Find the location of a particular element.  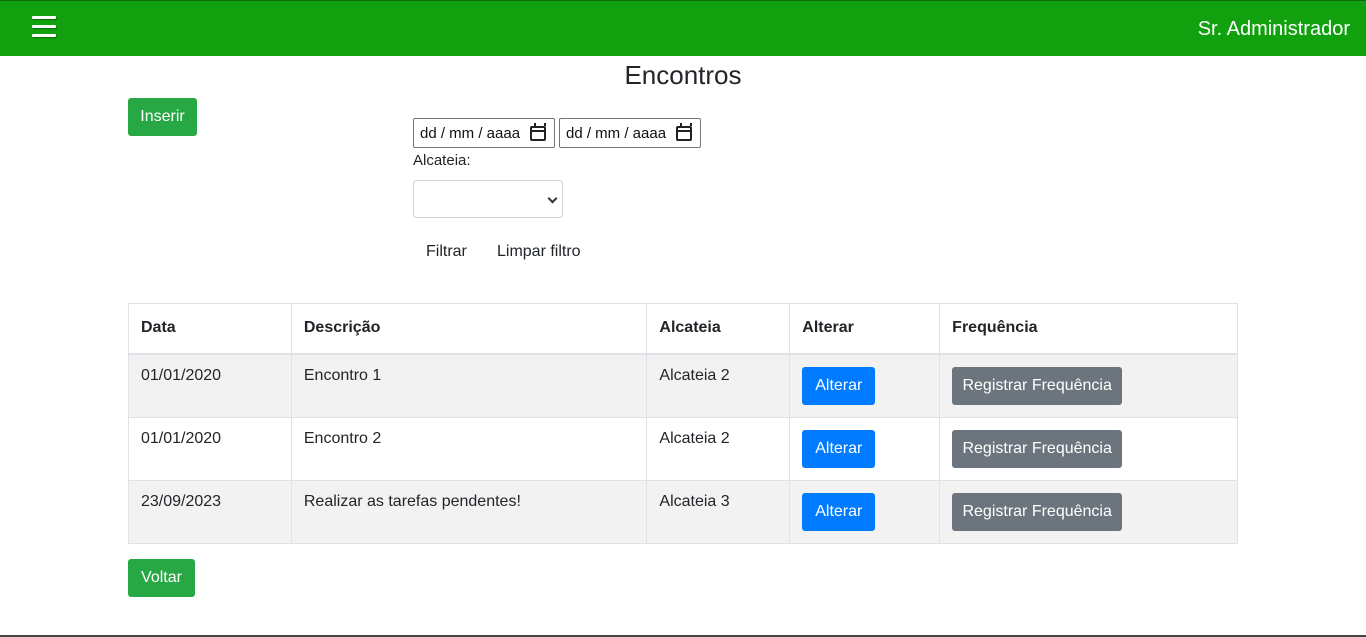

user-name: Sr. Administrador is located at coordinates (1274, 29).